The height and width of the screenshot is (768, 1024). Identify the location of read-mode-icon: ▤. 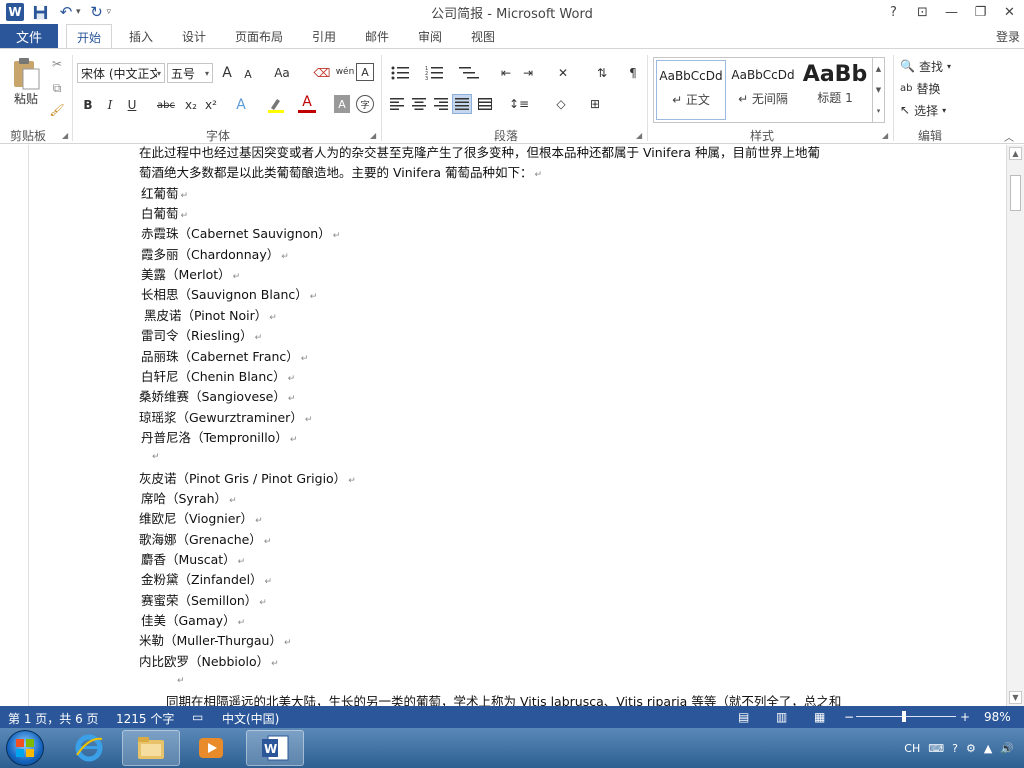
(743, 717).